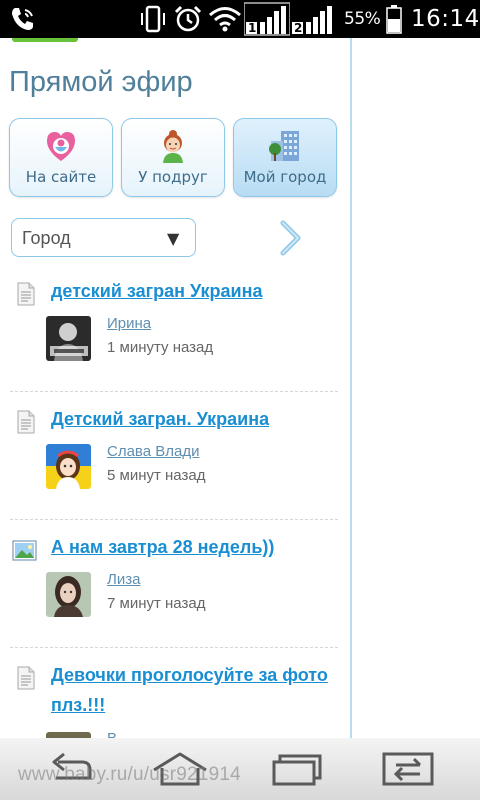 The image size is (480, 800). Describe the element at coordinates (196, 291) in the screenshot. I see `feed-item-title-link: детский загран Украина` at that location.